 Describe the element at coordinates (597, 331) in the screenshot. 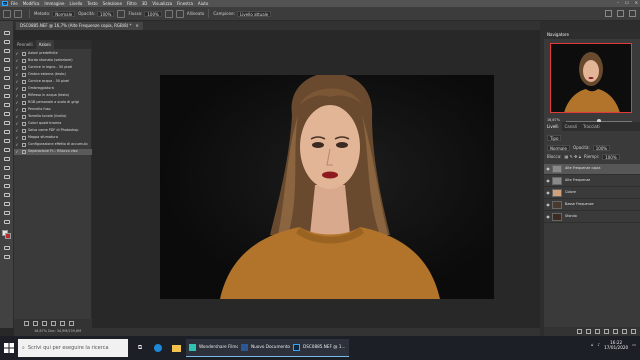

I see `add-mask-icon` at that location.